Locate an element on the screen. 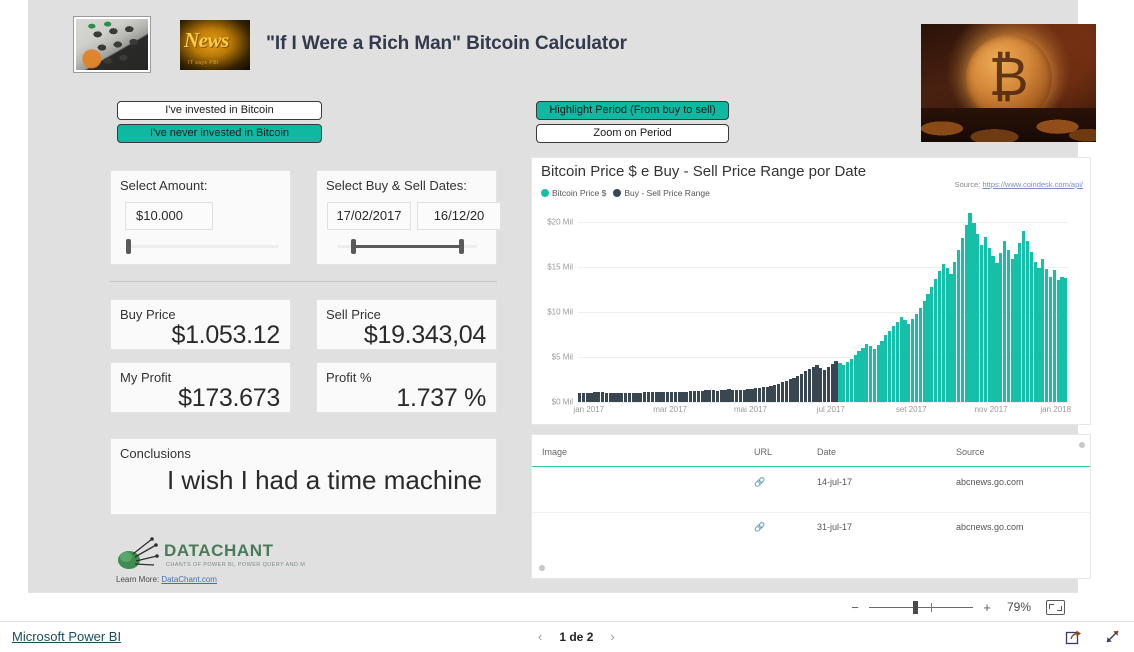 This screenshot has width=1134, height=652. amount-input: $10.000 is located at coordinates (169, 216).